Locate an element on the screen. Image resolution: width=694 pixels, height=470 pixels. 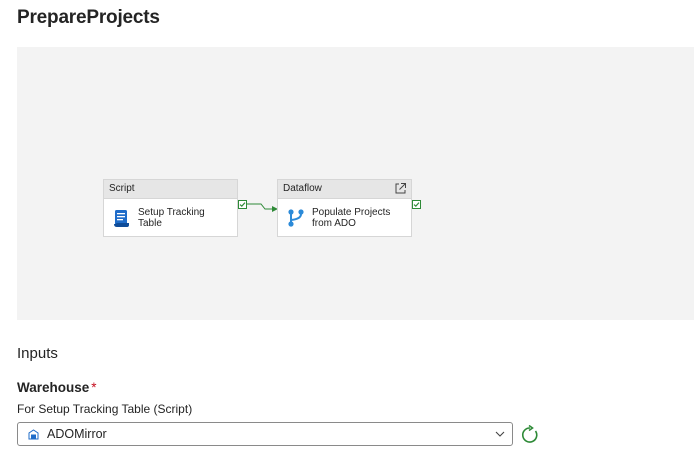
refresh-icon is located at coordinates (530, 435).